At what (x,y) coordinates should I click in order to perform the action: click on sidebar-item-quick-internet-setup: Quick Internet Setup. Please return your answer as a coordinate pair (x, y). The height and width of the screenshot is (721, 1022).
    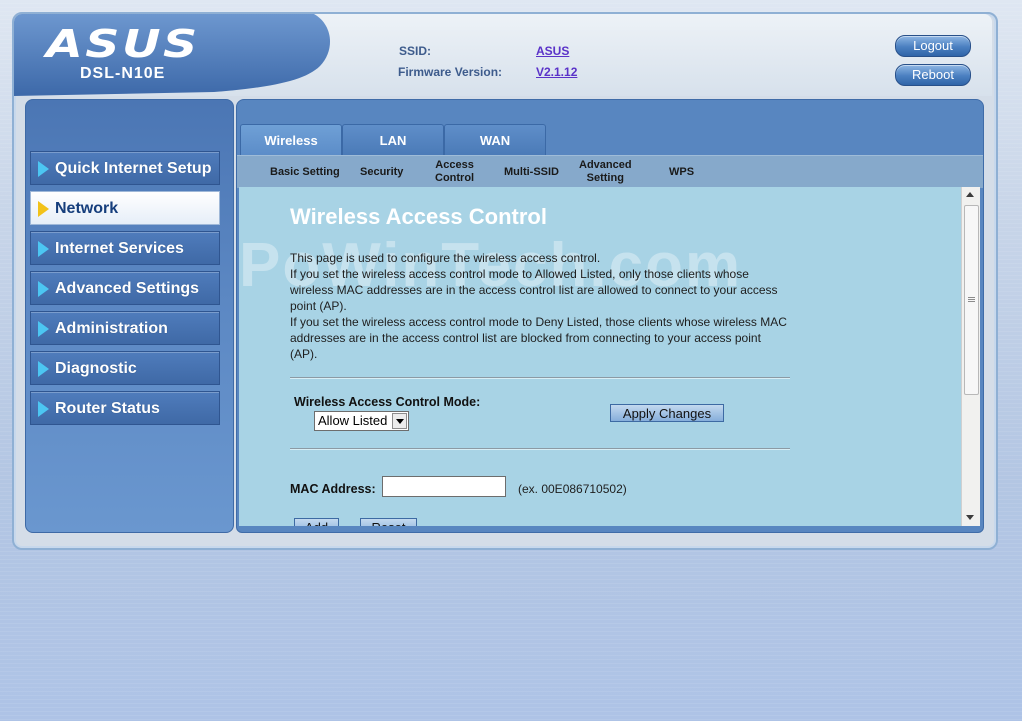
    Looking at the image, I should click on (125, 168).